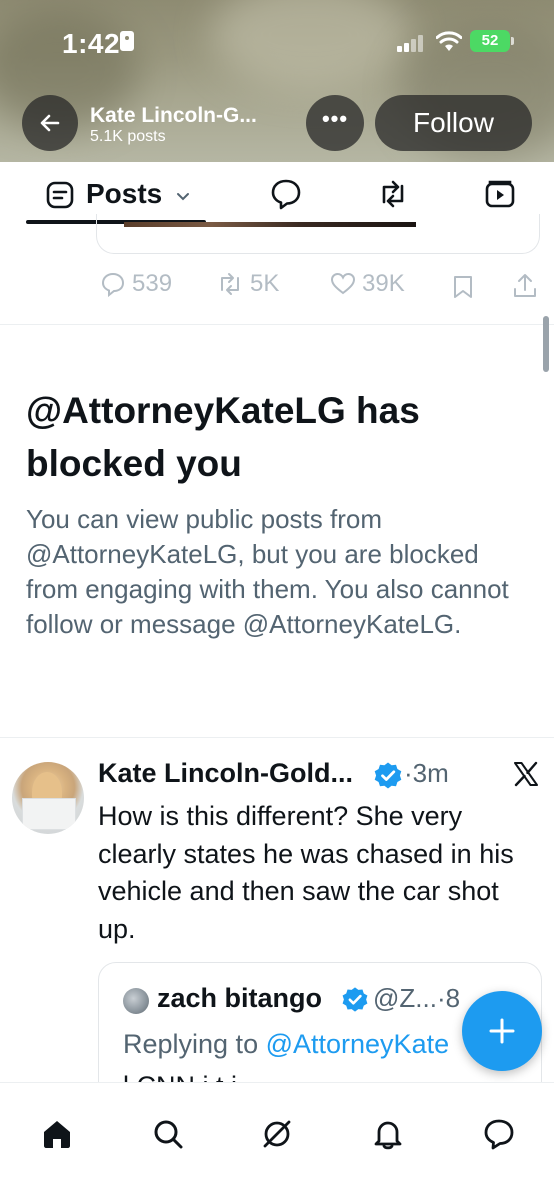 This screenshot has height=1200, width=554. I want to click on back-arrow-icon, so click(50, 123).